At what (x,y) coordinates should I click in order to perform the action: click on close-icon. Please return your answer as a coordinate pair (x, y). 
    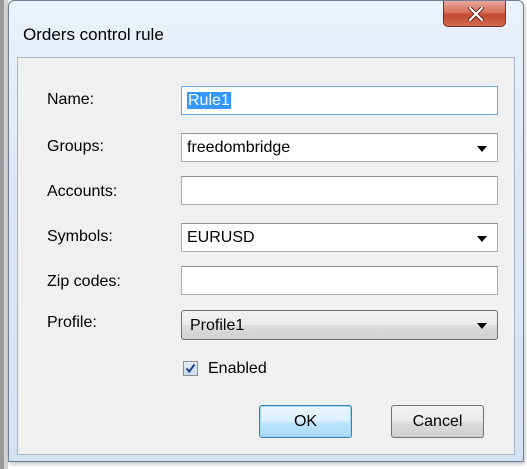
    Looking at the image, I should click on (476, 14).